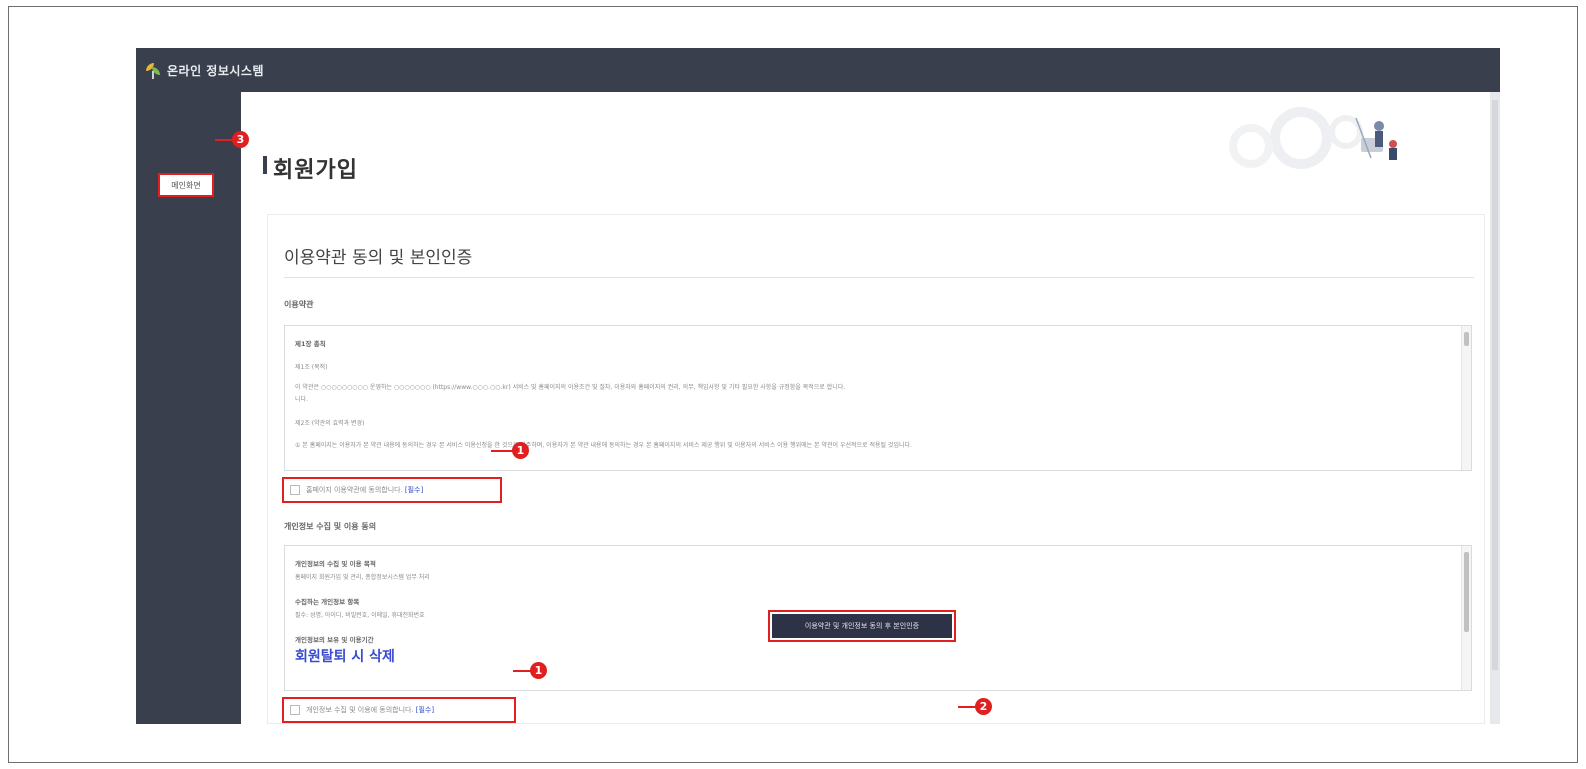  What do you see at coordinates (299, 304) in the screenshot?
I see `terms-section-label: 이용약관` at bounding box center [299, 304].